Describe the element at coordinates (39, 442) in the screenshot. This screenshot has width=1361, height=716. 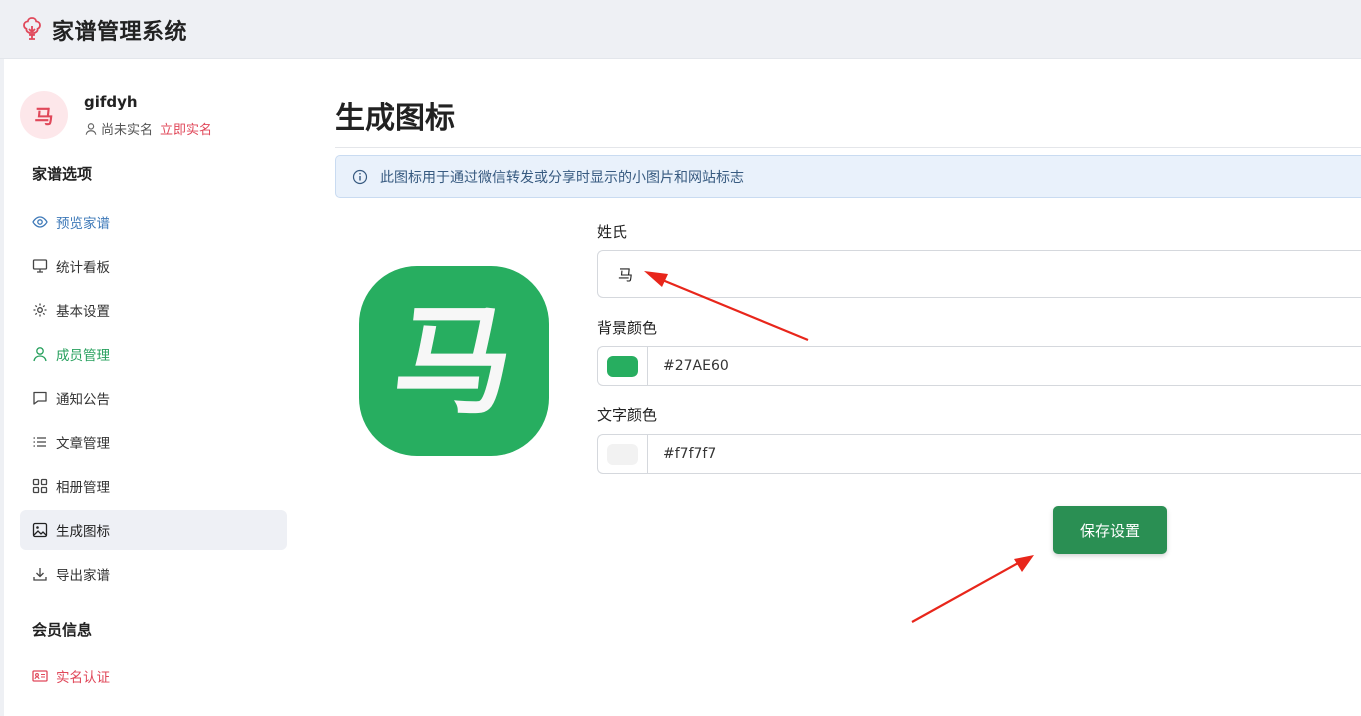
I see `list-icon` at that location.